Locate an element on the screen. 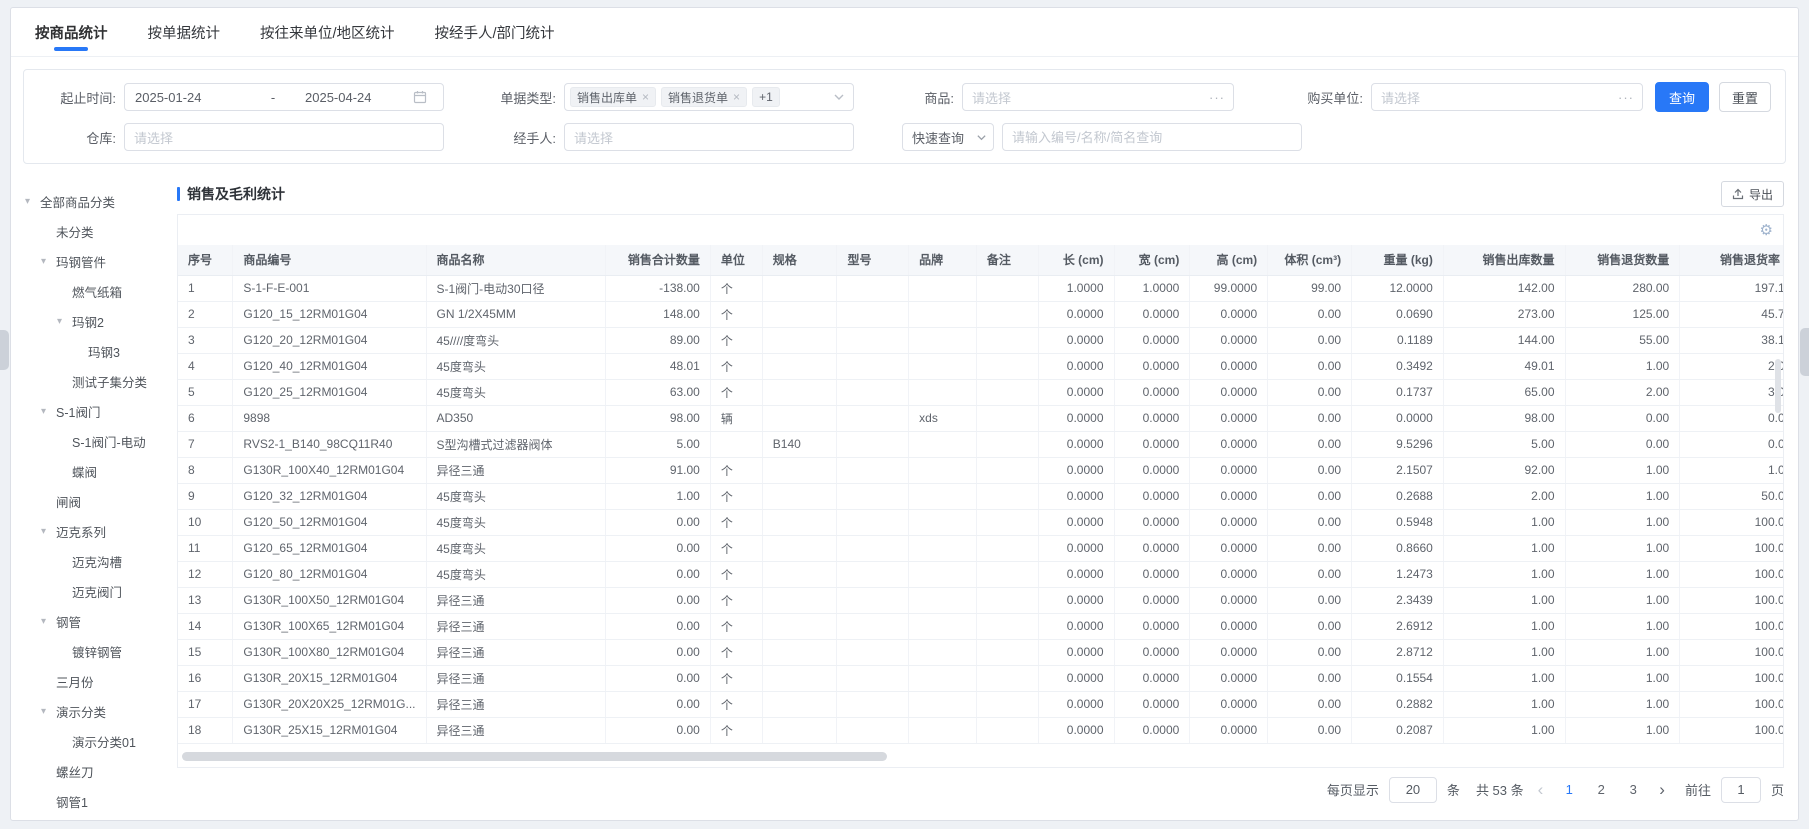 The image size is (1809, 829). handler-select: 请选择 is located at coordinates (709, 137).